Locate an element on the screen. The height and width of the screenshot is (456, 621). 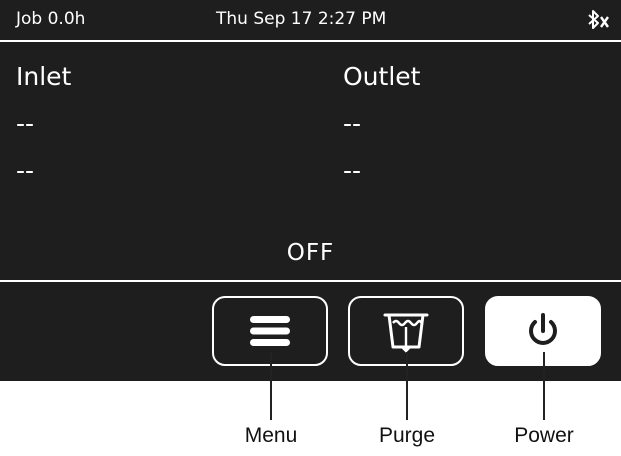
outlet-title: Outlet is located at coordinates (382, 76).